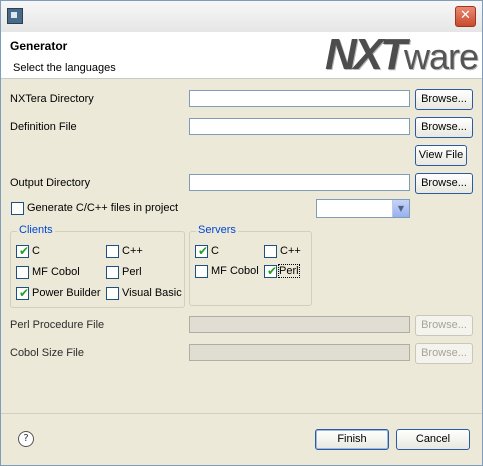 This screenshot has width=483, height=466. What do you see at coordinates (289, 271) in the screenshot?
I see `server-perl-label: Perl` at bounding box center [289, 271].